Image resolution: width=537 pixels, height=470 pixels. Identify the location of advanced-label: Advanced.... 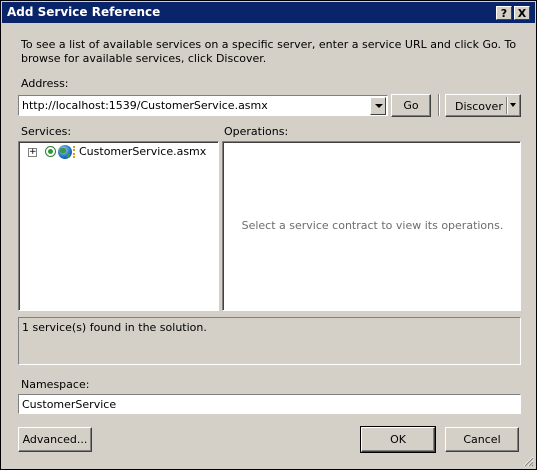
(55, 439).